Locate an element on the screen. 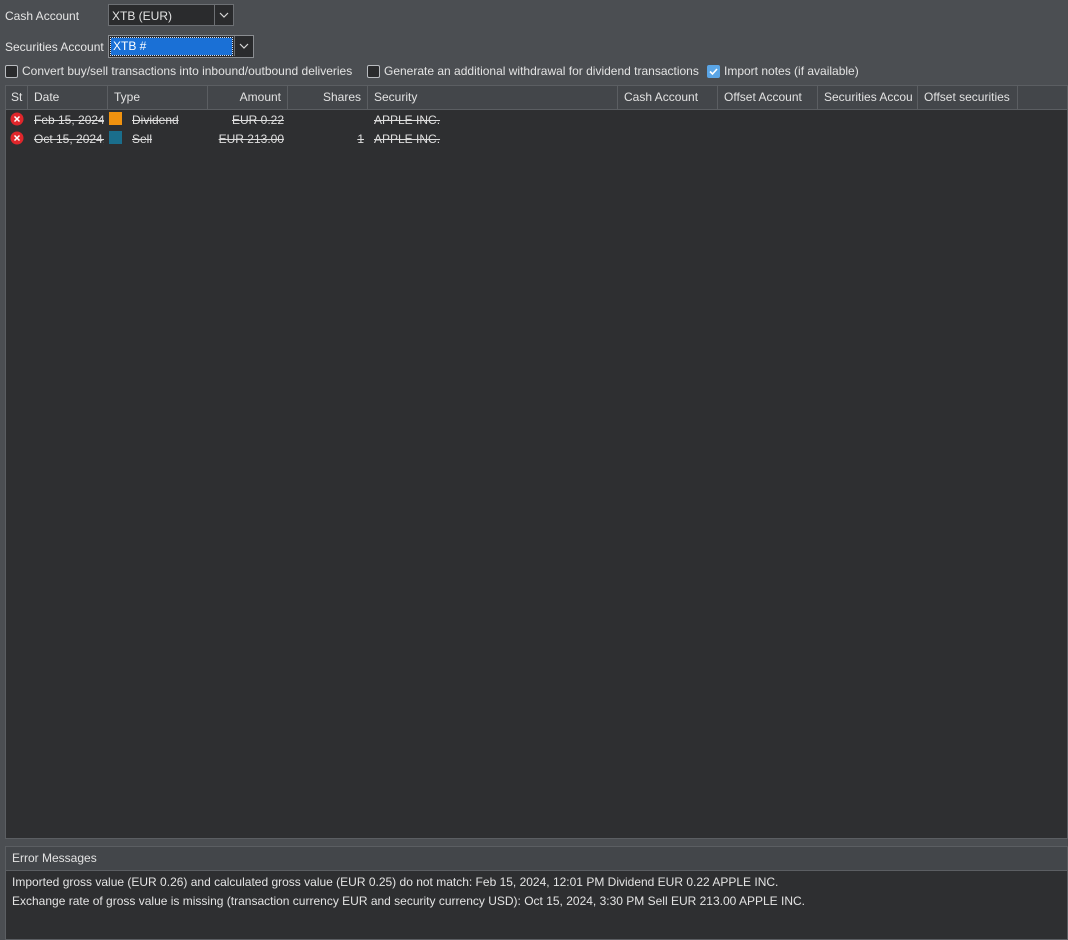  row-type: Dividend is located at coordinates (155, 120).